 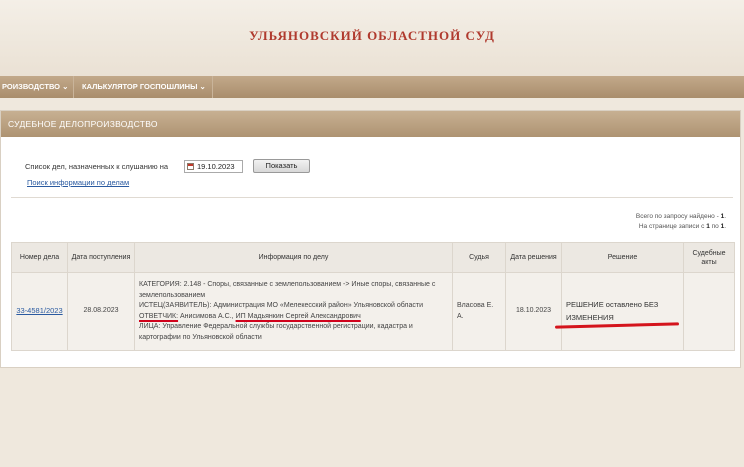 What do you see at coordinates (715, 226) in the screenshot?
I see `page-mid: по` at bounding box center [715, 226].